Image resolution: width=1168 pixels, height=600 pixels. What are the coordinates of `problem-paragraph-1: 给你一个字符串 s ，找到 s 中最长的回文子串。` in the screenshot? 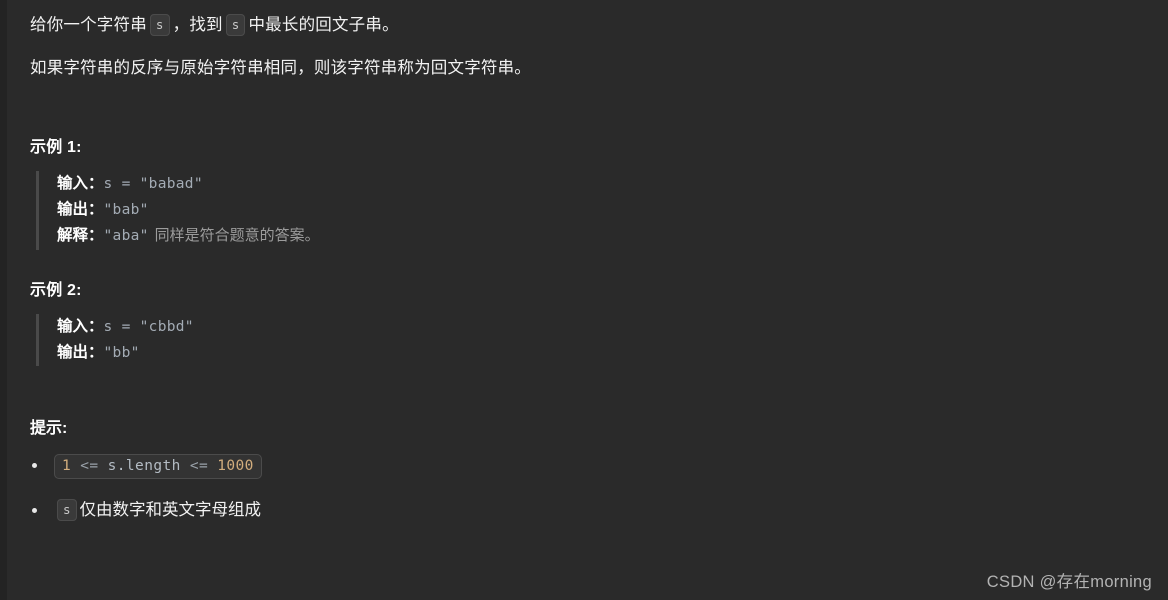 It's located at (584, 25).